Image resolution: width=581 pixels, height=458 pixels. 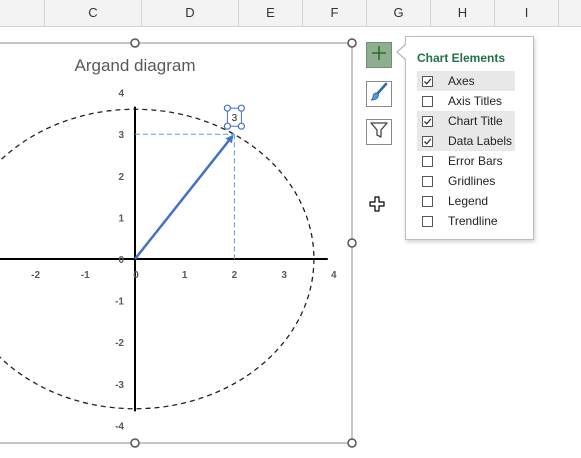 I want to click on chart-elements-button, so click(x=379, y=55).